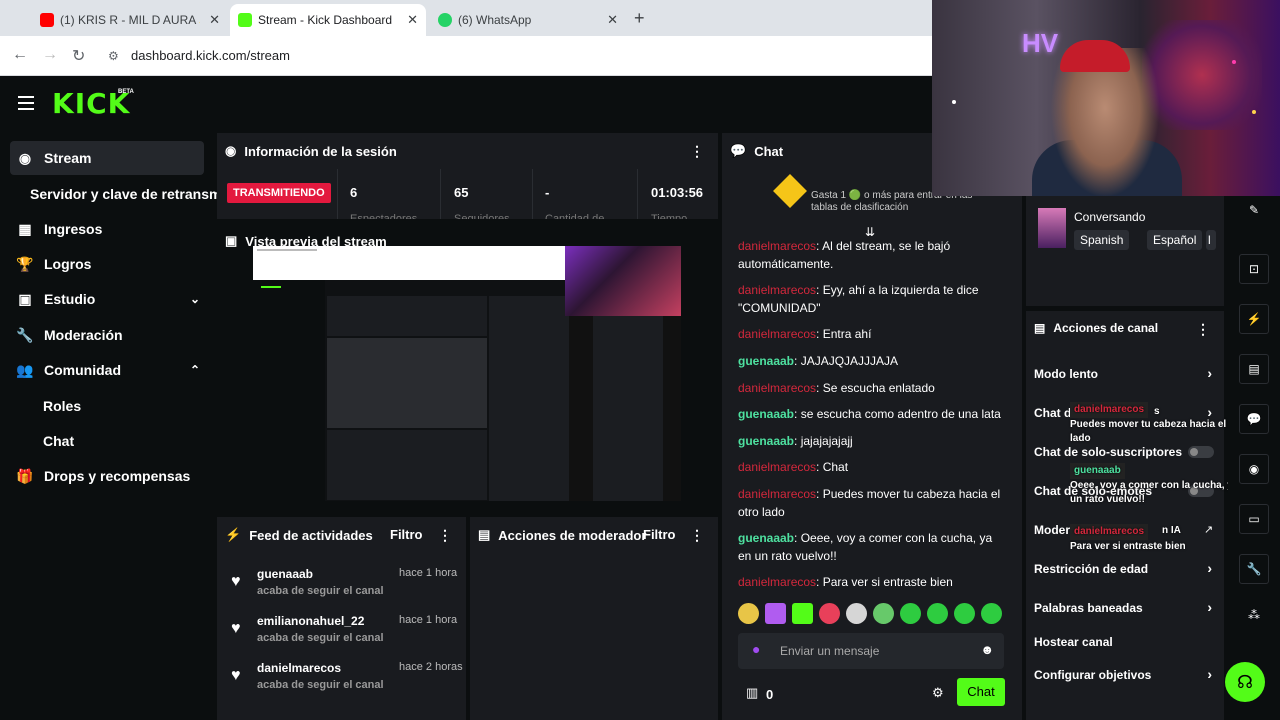 This screenshot has width=1280, height=720. What do you see at coordinates (113, 56) in the screenshot?
I see `site-info-icon: ⚙` at bounding box center [113, 56].